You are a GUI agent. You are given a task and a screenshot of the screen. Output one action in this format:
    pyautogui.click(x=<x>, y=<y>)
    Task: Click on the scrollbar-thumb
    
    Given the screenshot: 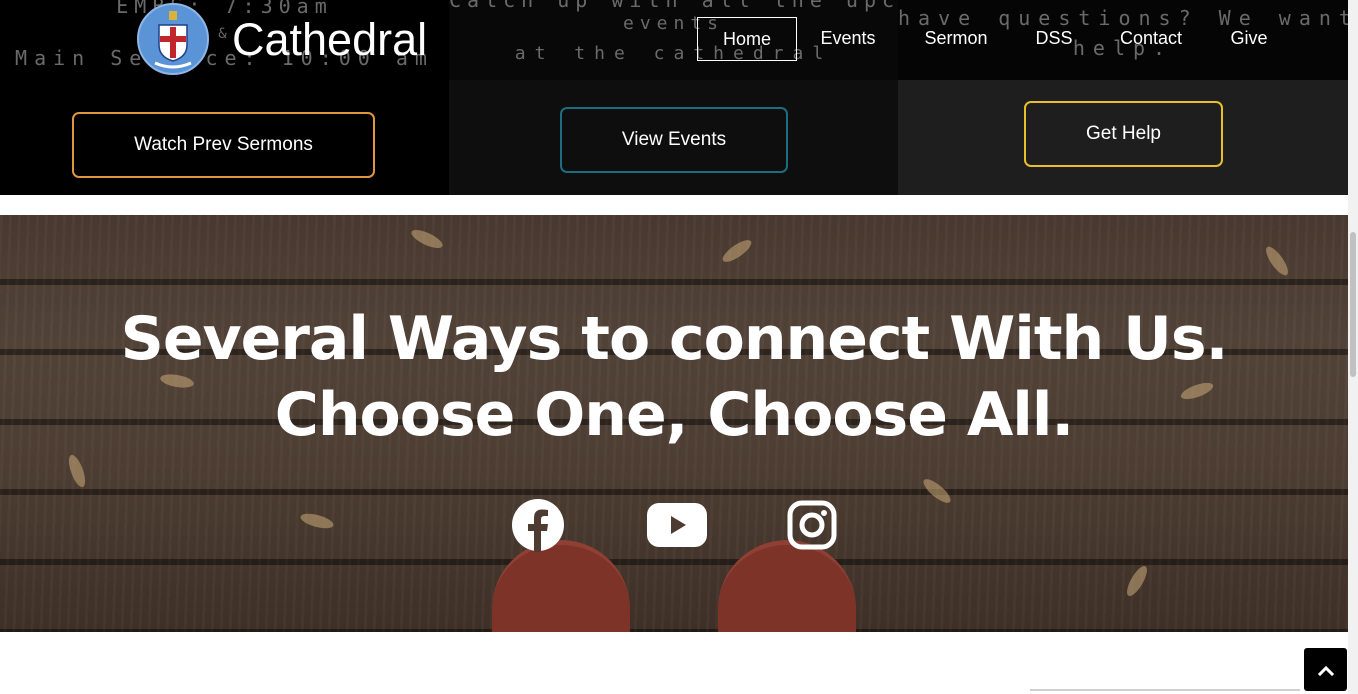 What is the action you would take?
    pyautogui.click(x=1353, y=304)
    